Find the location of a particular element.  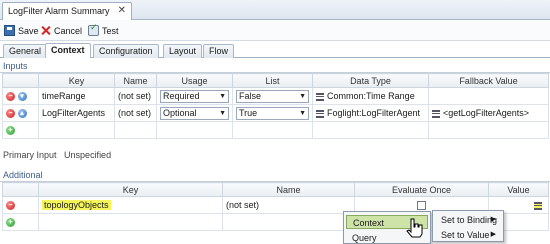

tab-context: Context is located at coordinates (68, 50).